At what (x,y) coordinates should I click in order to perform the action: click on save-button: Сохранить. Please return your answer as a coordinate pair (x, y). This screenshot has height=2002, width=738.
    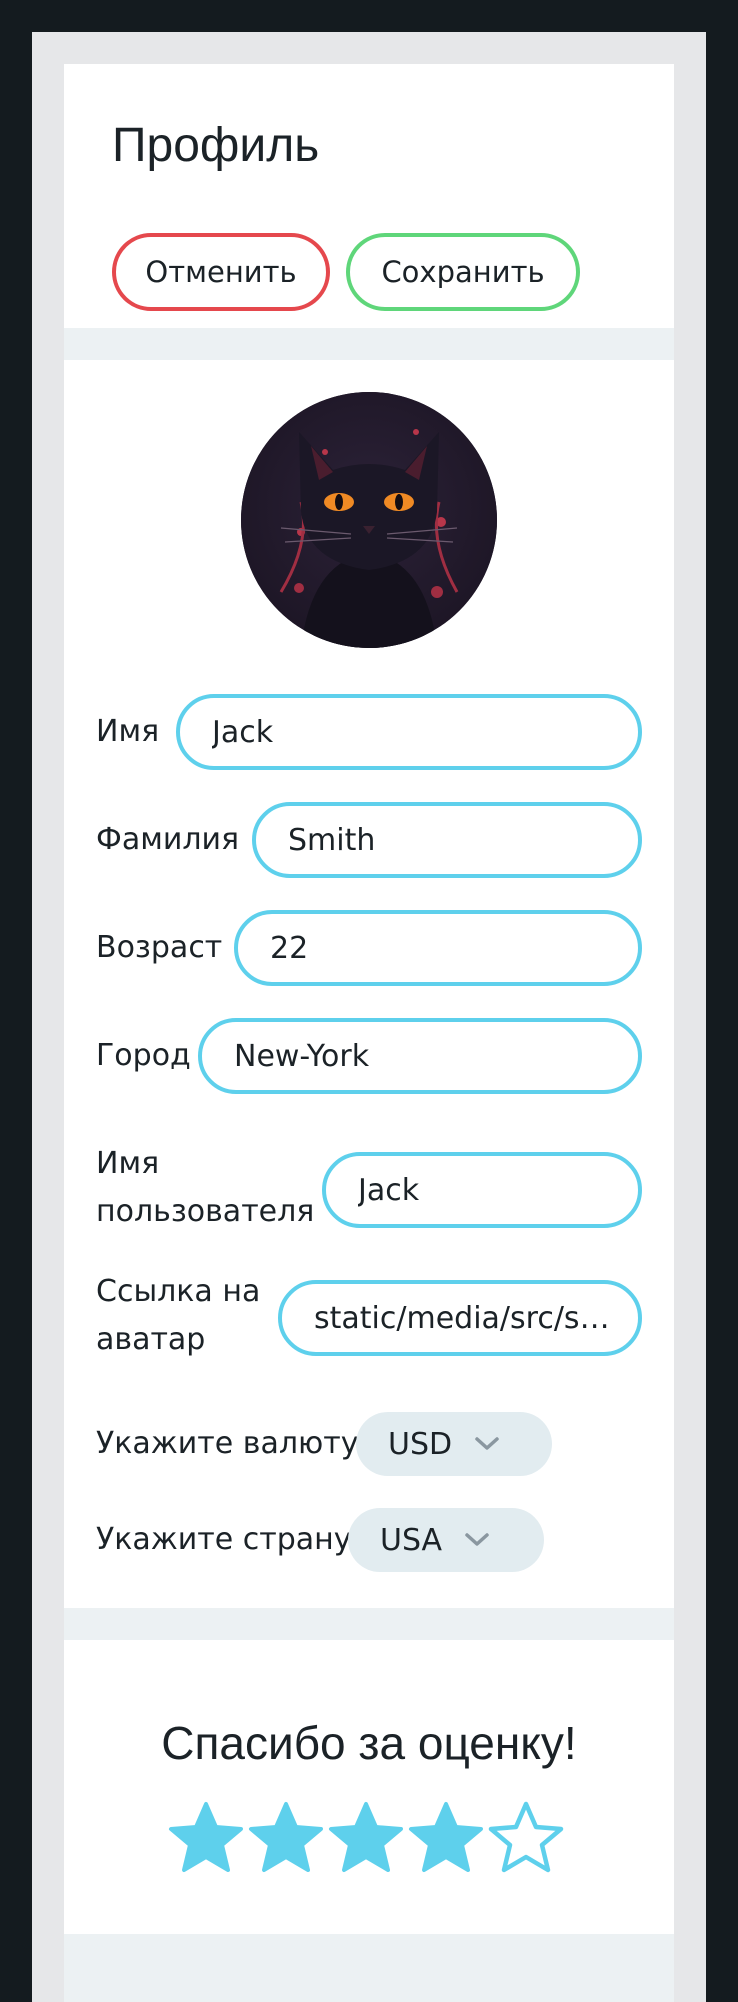
    Looking at the image, I should click on (463, 272).